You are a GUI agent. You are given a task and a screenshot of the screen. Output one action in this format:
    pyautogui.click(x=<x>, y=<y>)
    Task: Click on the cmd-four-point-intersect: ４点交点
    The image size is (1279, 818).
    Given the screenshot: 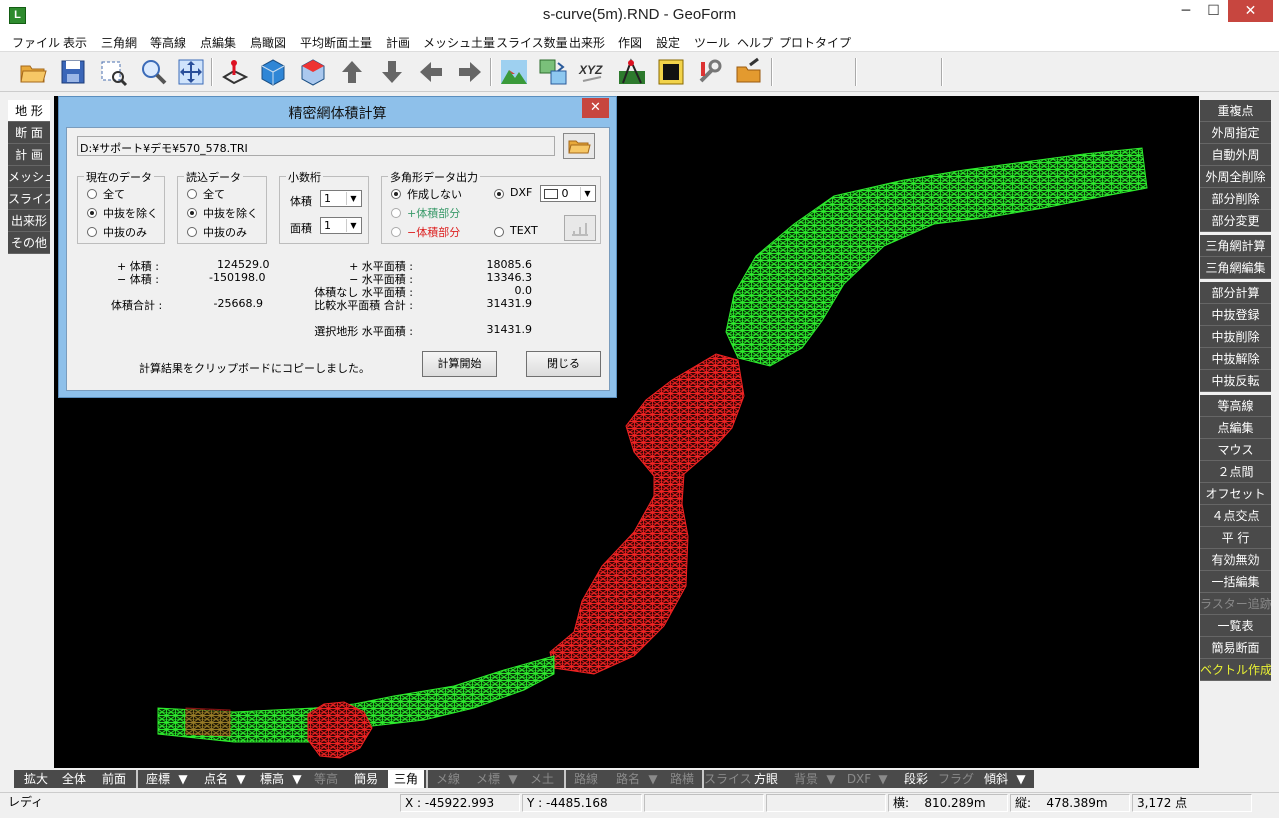 What is the action you would take?
    pyautogui.click(x=1235, y=516)
    